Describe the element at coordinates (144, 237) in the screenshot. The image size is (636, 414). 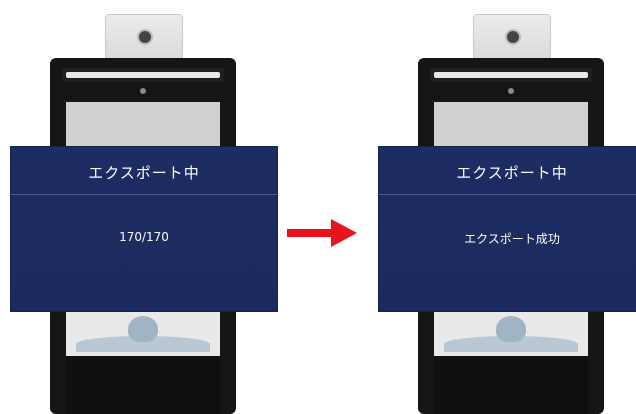
I see `export-progress-count: 170/170` at that location.